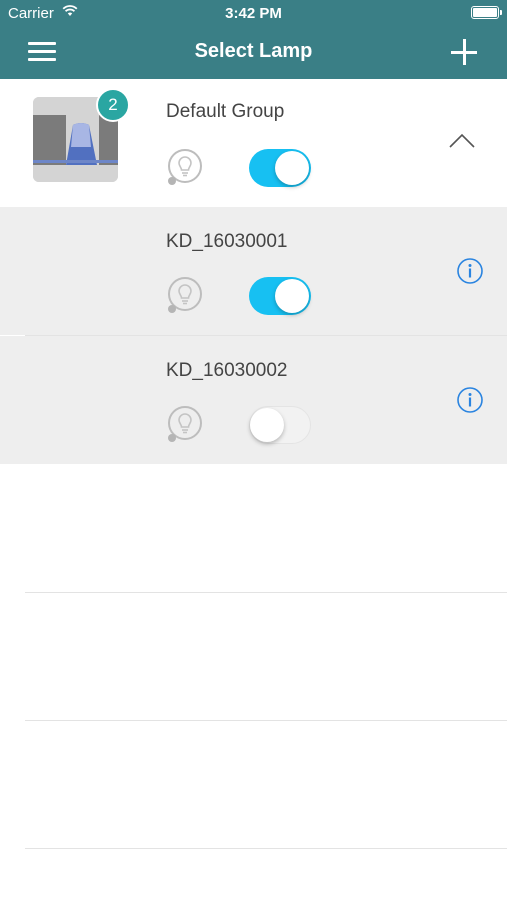 Image resolution: width=507 pixels, height=900 pixels. What do you see at coordinates (253, 143) in the screenshot?
I see `group-row: 2 Default Group` at bounding box center [253, 143].